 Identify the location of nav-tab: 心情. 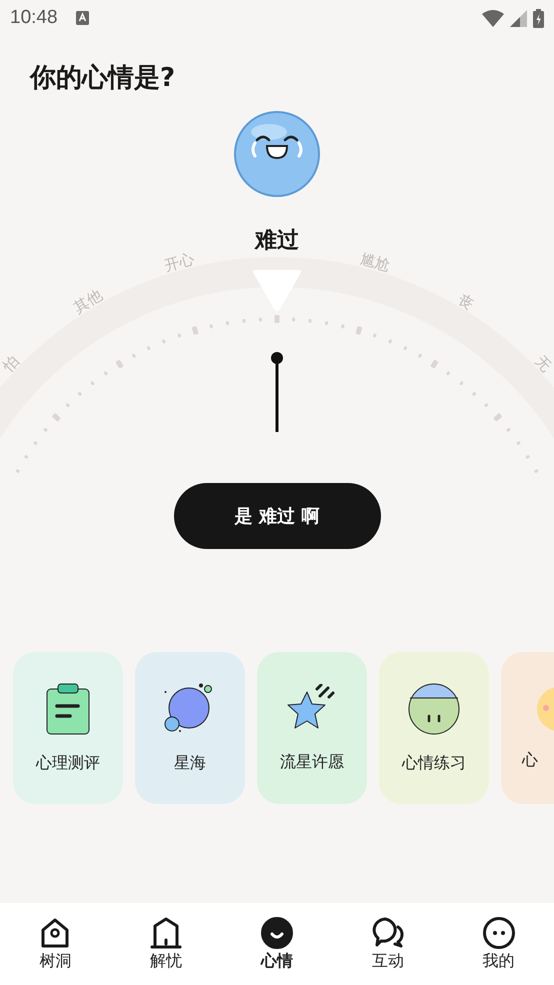
(277, 944).